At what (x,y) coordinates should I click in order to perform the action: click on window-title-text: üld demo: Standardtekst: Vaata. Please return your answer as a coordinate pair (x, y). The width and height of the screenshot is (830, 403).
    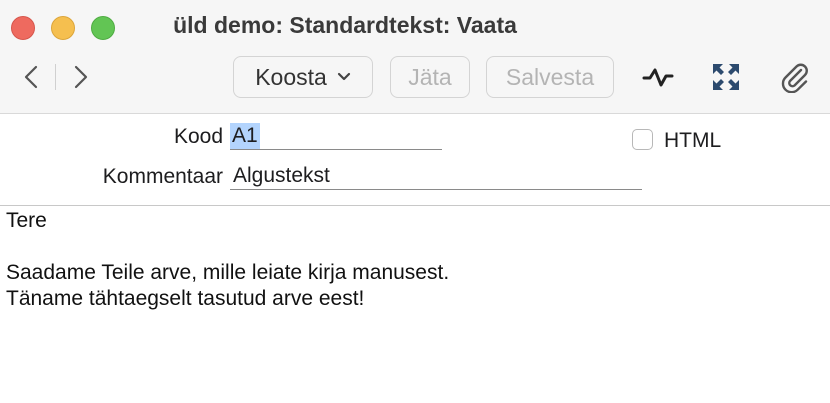
    Looking at the image, I should click on (345, 25).